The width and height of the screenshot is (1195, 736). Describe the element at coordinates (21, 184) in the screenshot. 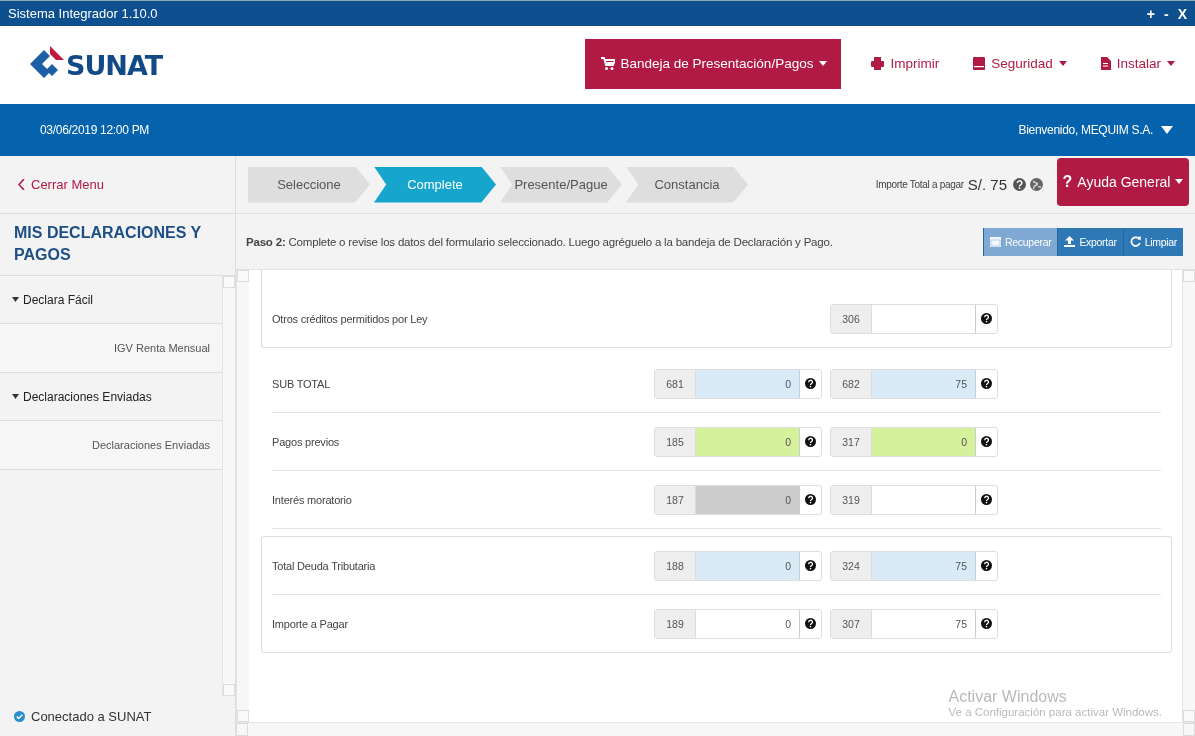

I see `chevron-icon` at that location.